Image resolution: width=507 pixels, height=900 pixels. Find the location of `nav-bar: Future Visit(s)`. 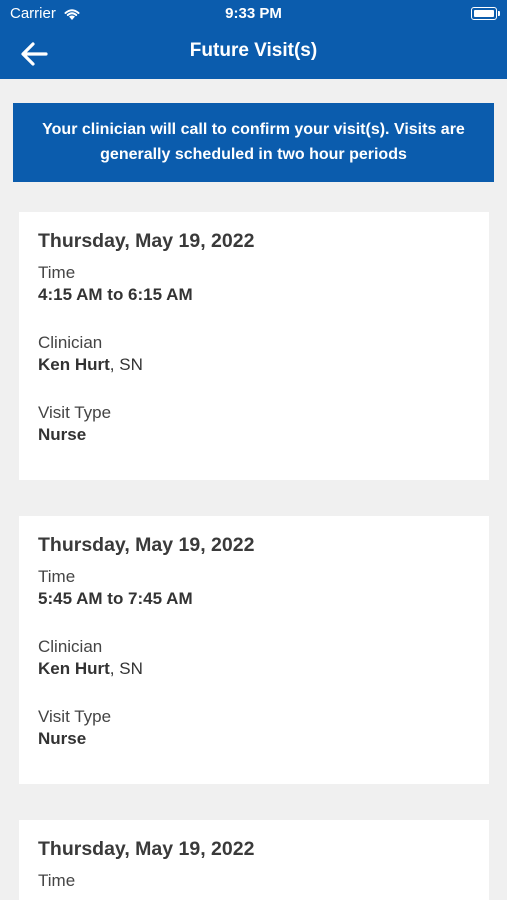

nav-bar: Future Visit(s) is located at coordinates (253, 54).